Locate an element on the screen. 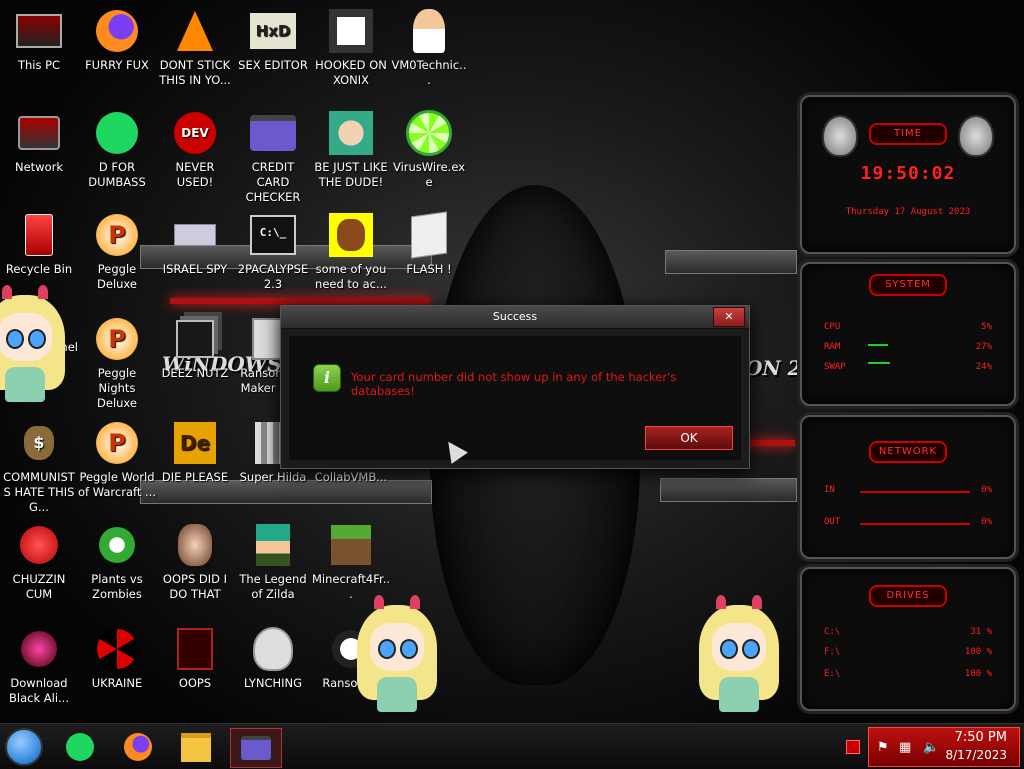 The image size is (1024, 769). doctor-icon is located at coordinates (429, 31).